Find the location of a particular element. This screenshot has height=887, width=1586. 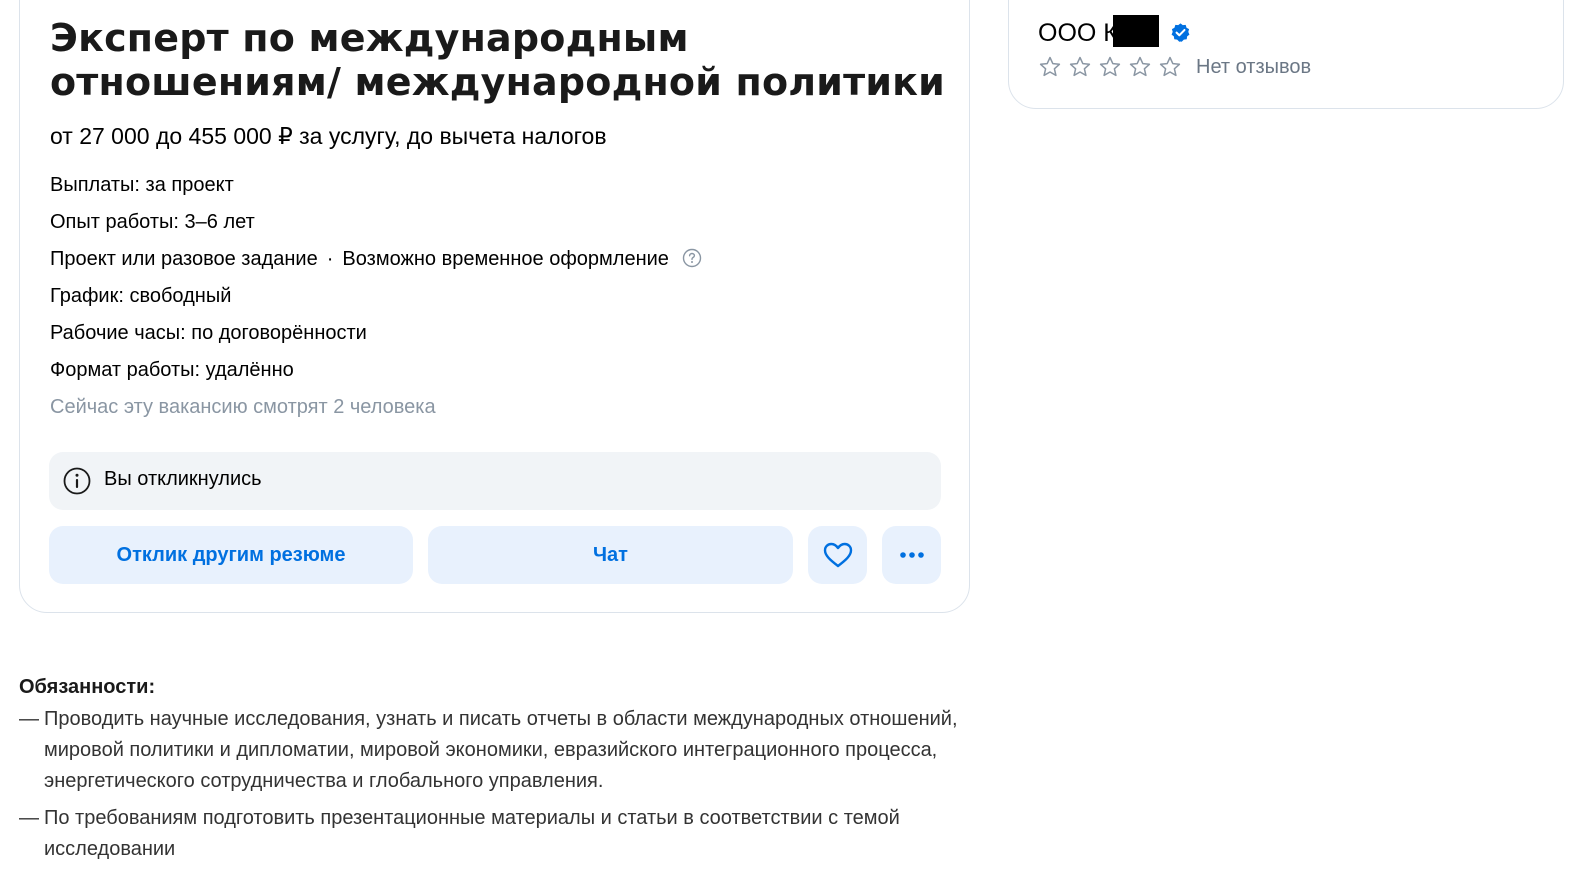

responded-notice: Вы откликнулись is located at coordinates (495, 481).